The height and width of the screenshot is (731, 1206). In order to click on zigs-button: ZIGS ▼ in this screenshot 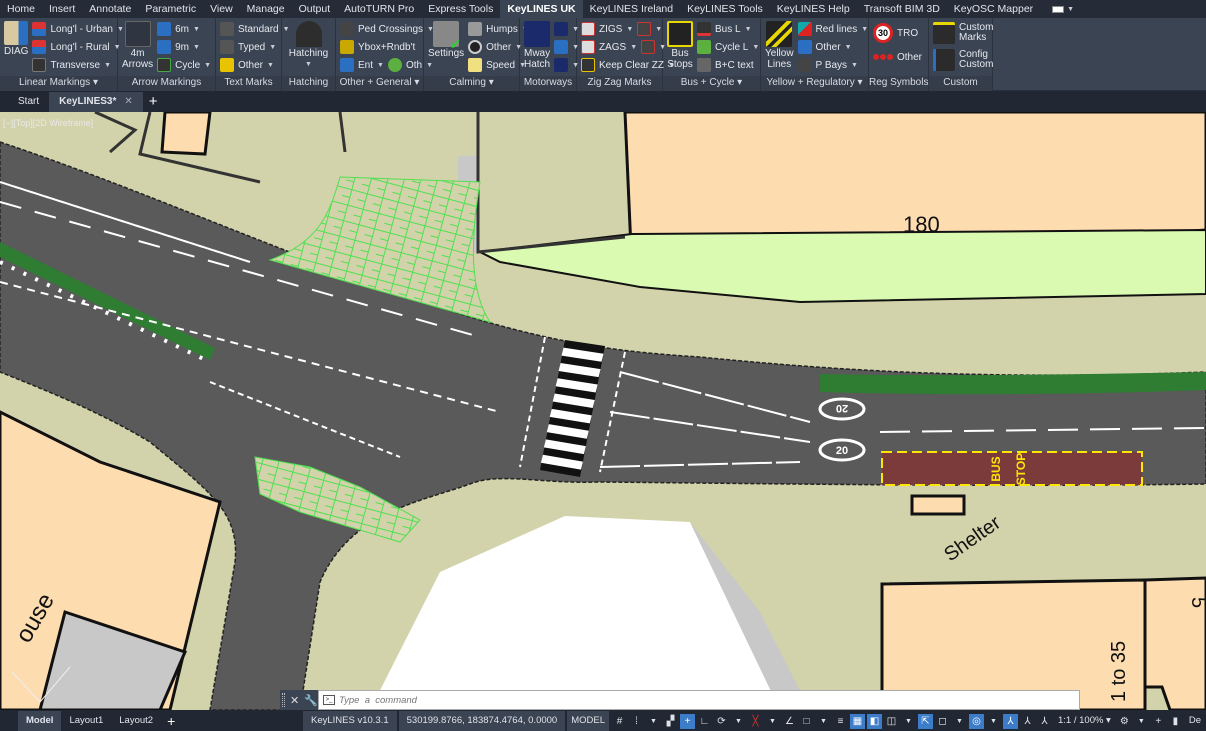, I will do `click(607, 29)`.